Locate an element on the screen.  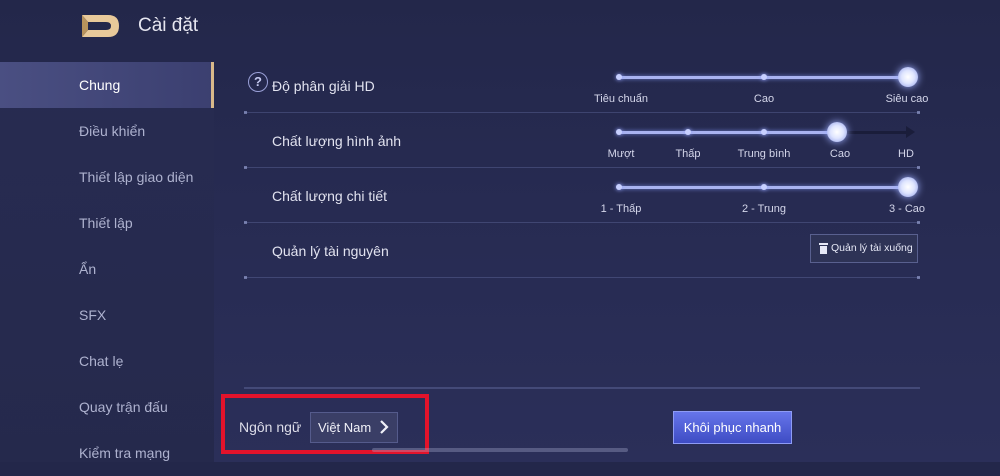
manage-downloads-label: Quản lý tài xuống is located at coordinates (872, 248).